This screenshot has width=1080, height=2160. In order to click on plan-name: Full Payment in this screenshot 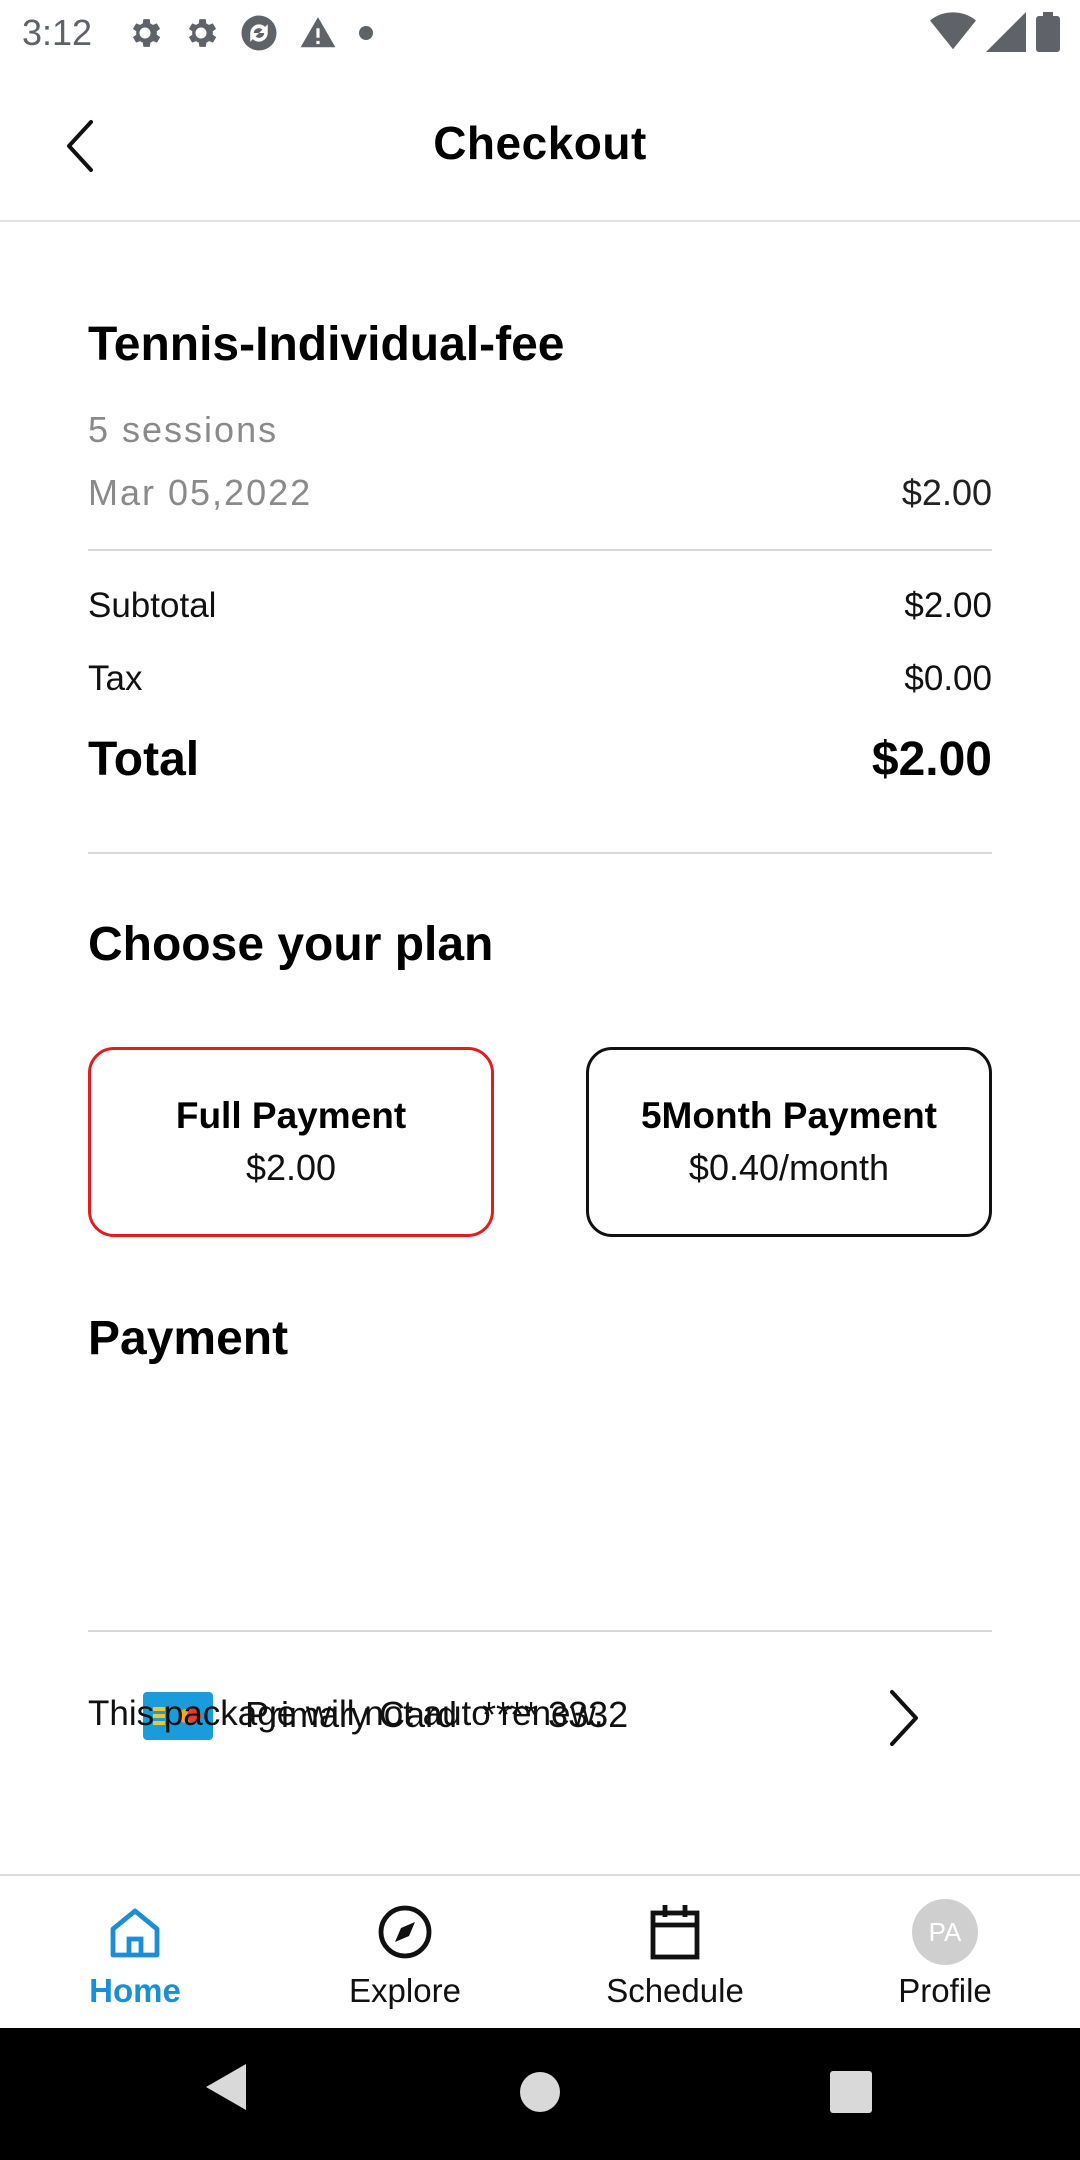, I will do `click(291, 1115)`.